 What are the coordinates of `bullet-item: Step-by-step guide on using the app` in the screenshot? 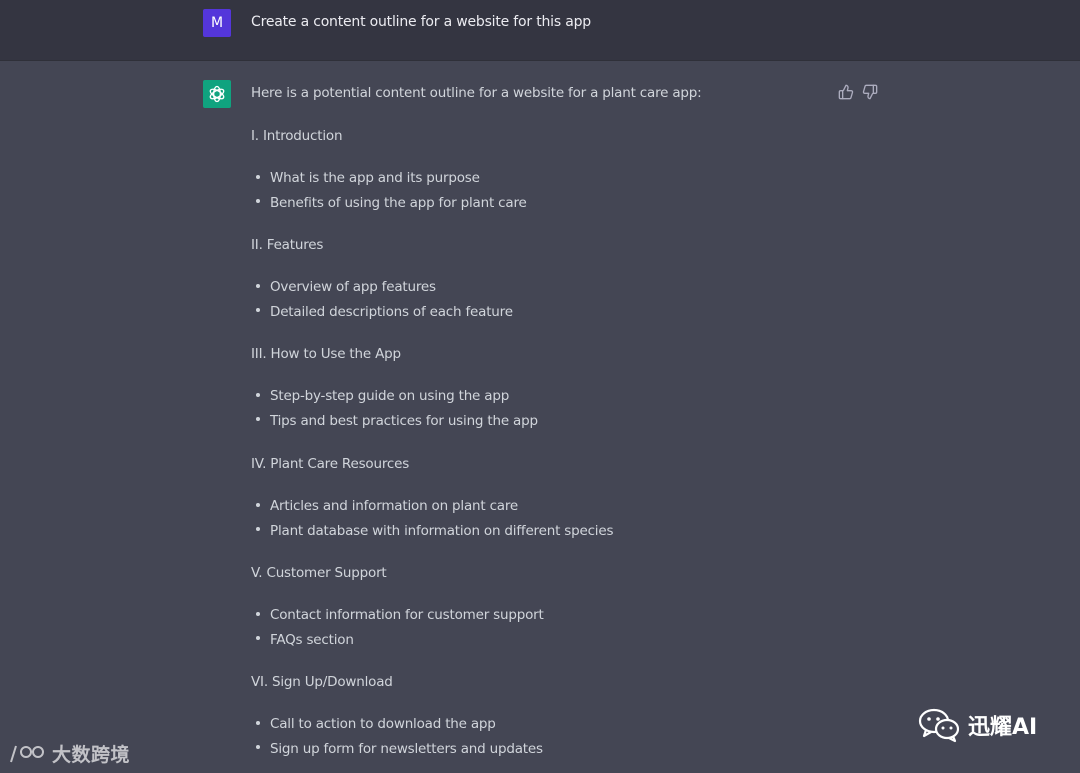 It's located at (390, 396).